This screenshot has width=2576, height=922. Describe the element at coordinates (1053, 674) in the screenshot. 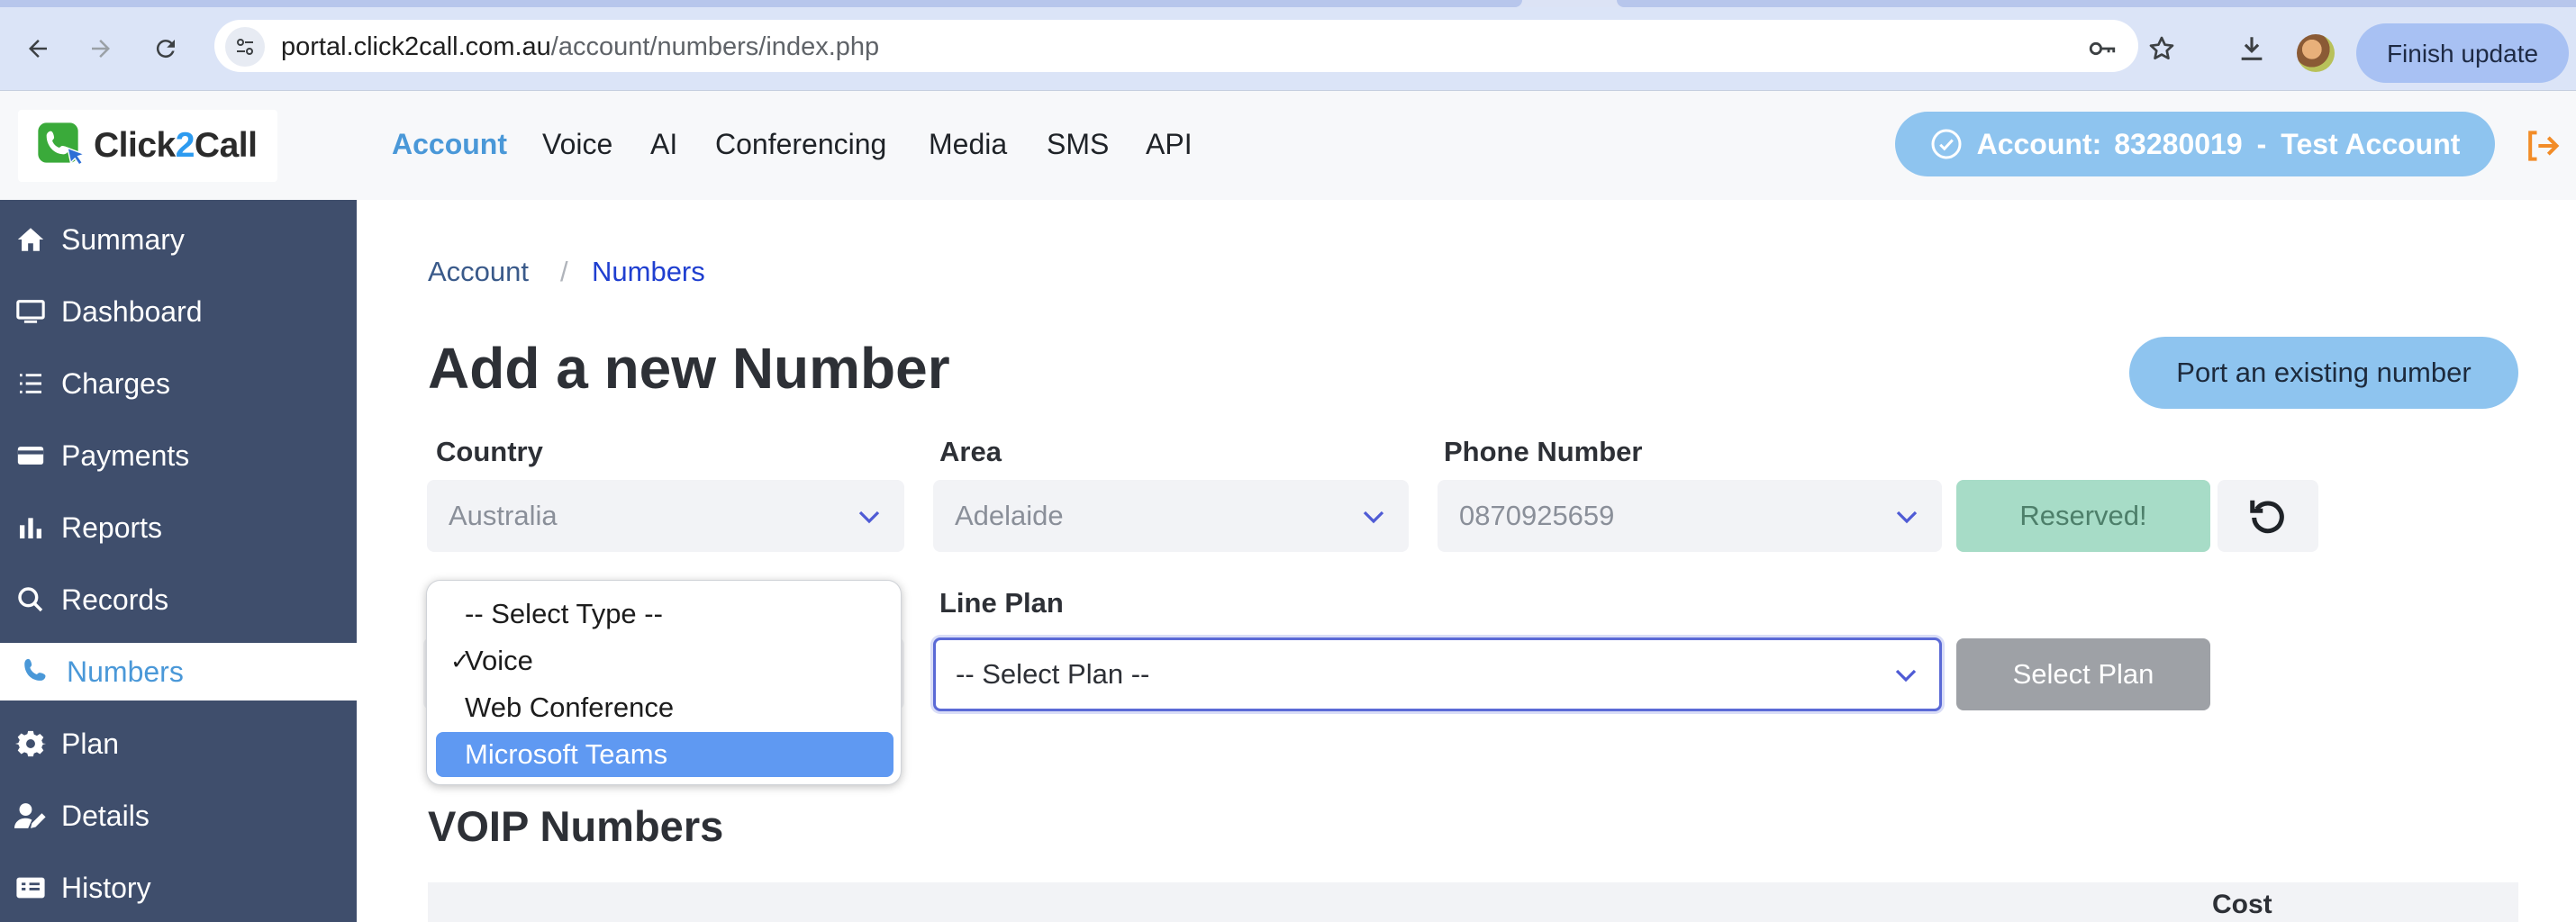

I see `line-plan-value: -- Select Plan --` at that location.